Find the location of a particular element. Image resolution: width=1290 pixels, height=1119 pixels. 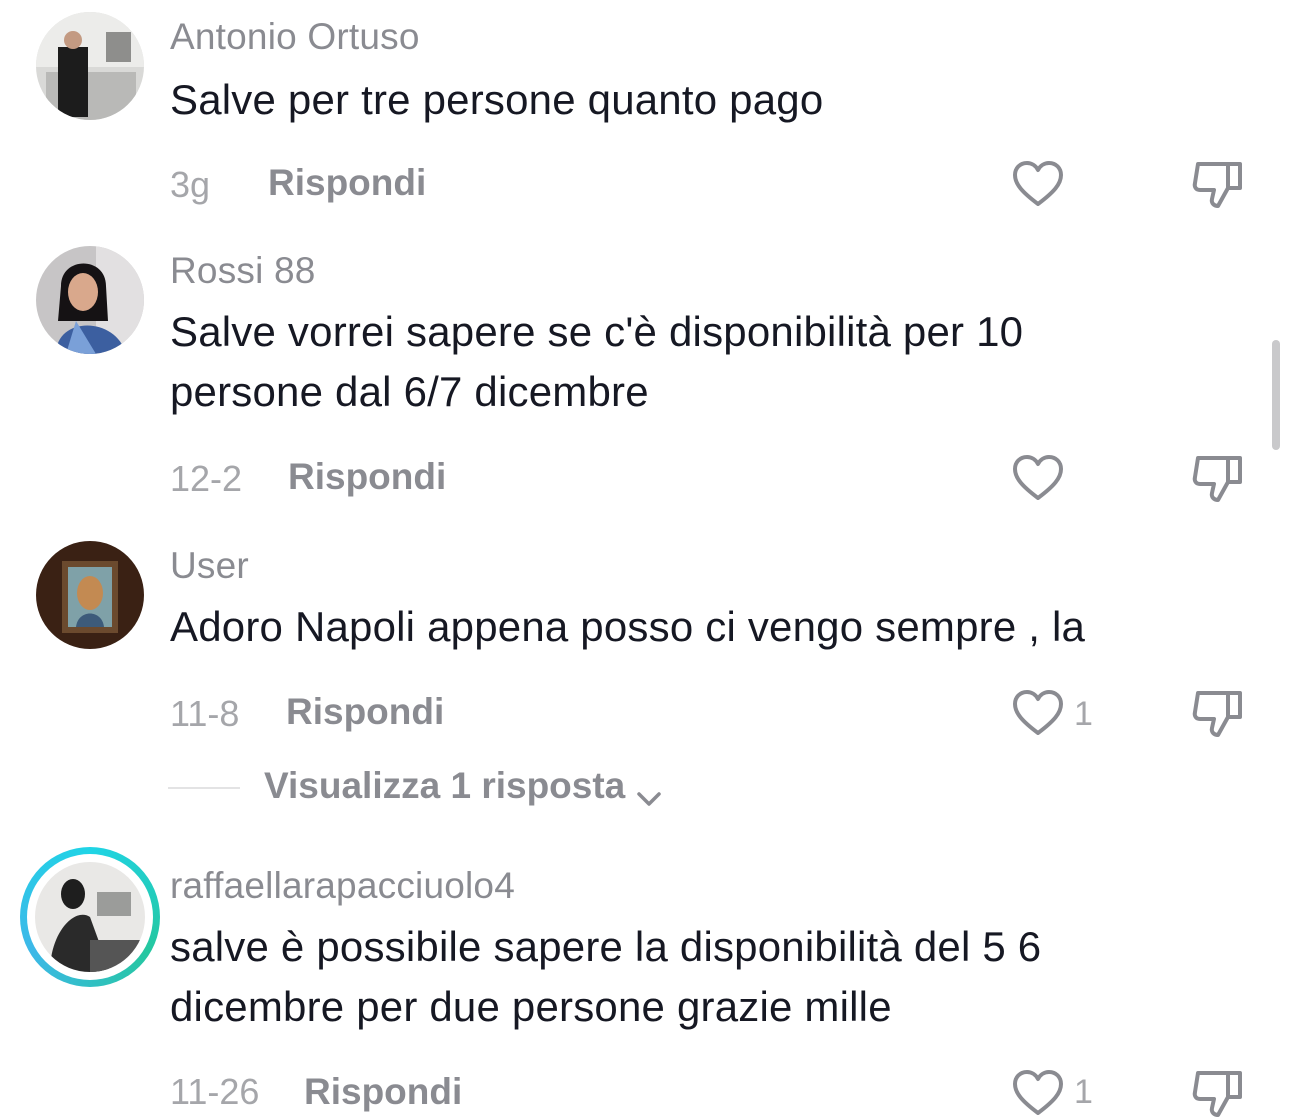

comment-username: Antonio Ortuso is located at coordinates (295, 37).